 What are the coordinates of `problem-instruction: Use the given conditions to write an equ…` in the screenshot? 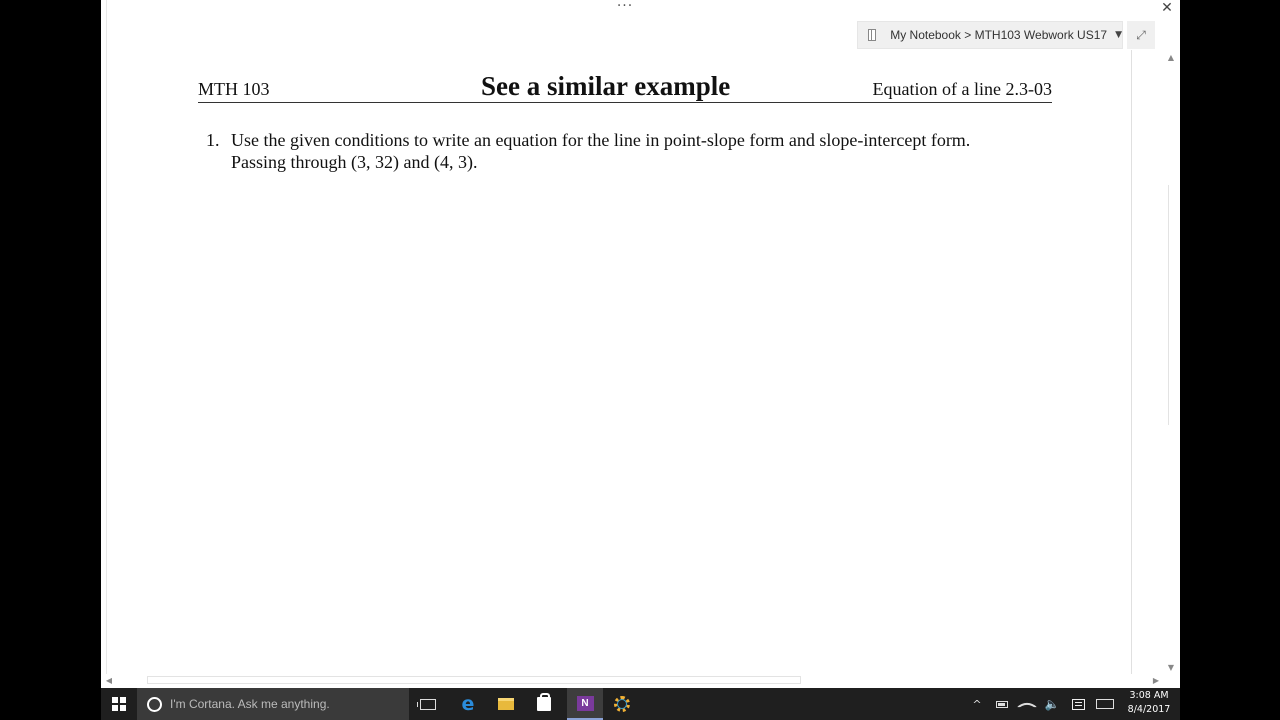 It's located at (601, 140).